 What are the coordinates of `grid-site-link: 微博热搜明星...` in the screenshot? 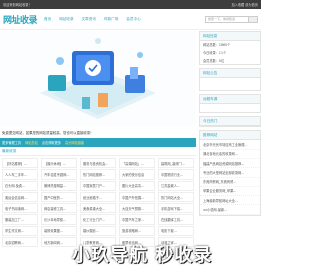 It's located at (59, 185).